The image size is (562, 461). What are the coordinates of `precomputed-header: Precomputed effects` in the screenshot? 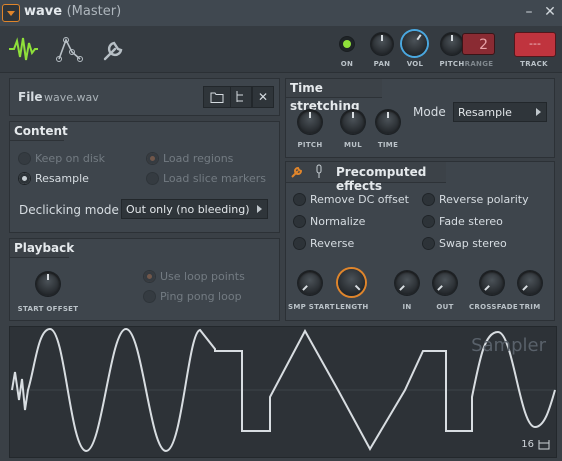 It's located at (366, 177).